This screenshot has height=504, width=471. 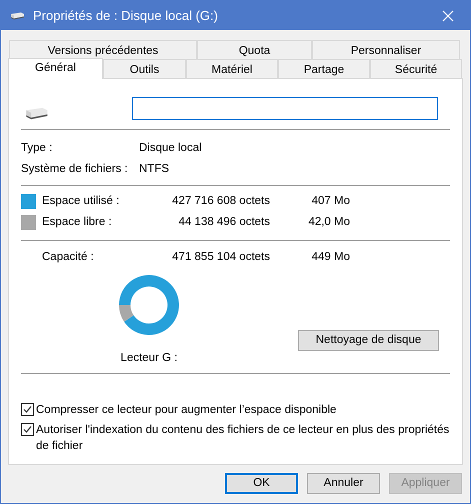 What do you see at coordinates (224, 222) in the screenshot?
I see `space-bytes: 44 138 496 octets` at bounding box center [224, 222].